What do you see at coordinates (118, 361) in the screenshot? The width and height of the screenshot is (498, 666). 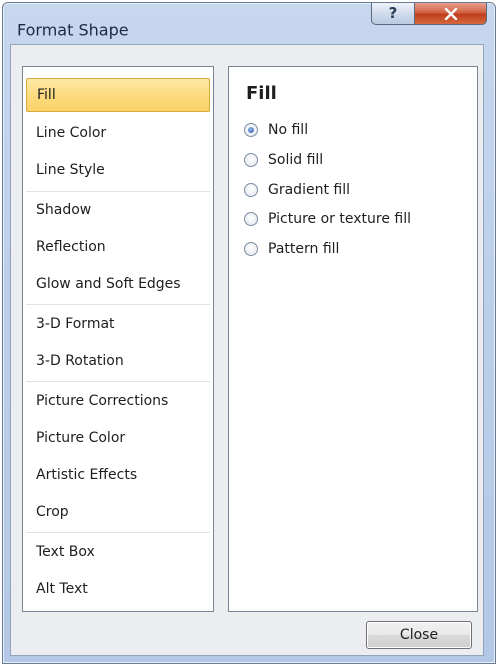 I see `category-3d-rotation: 3-D Rotation` at bounding box center [118, 361].